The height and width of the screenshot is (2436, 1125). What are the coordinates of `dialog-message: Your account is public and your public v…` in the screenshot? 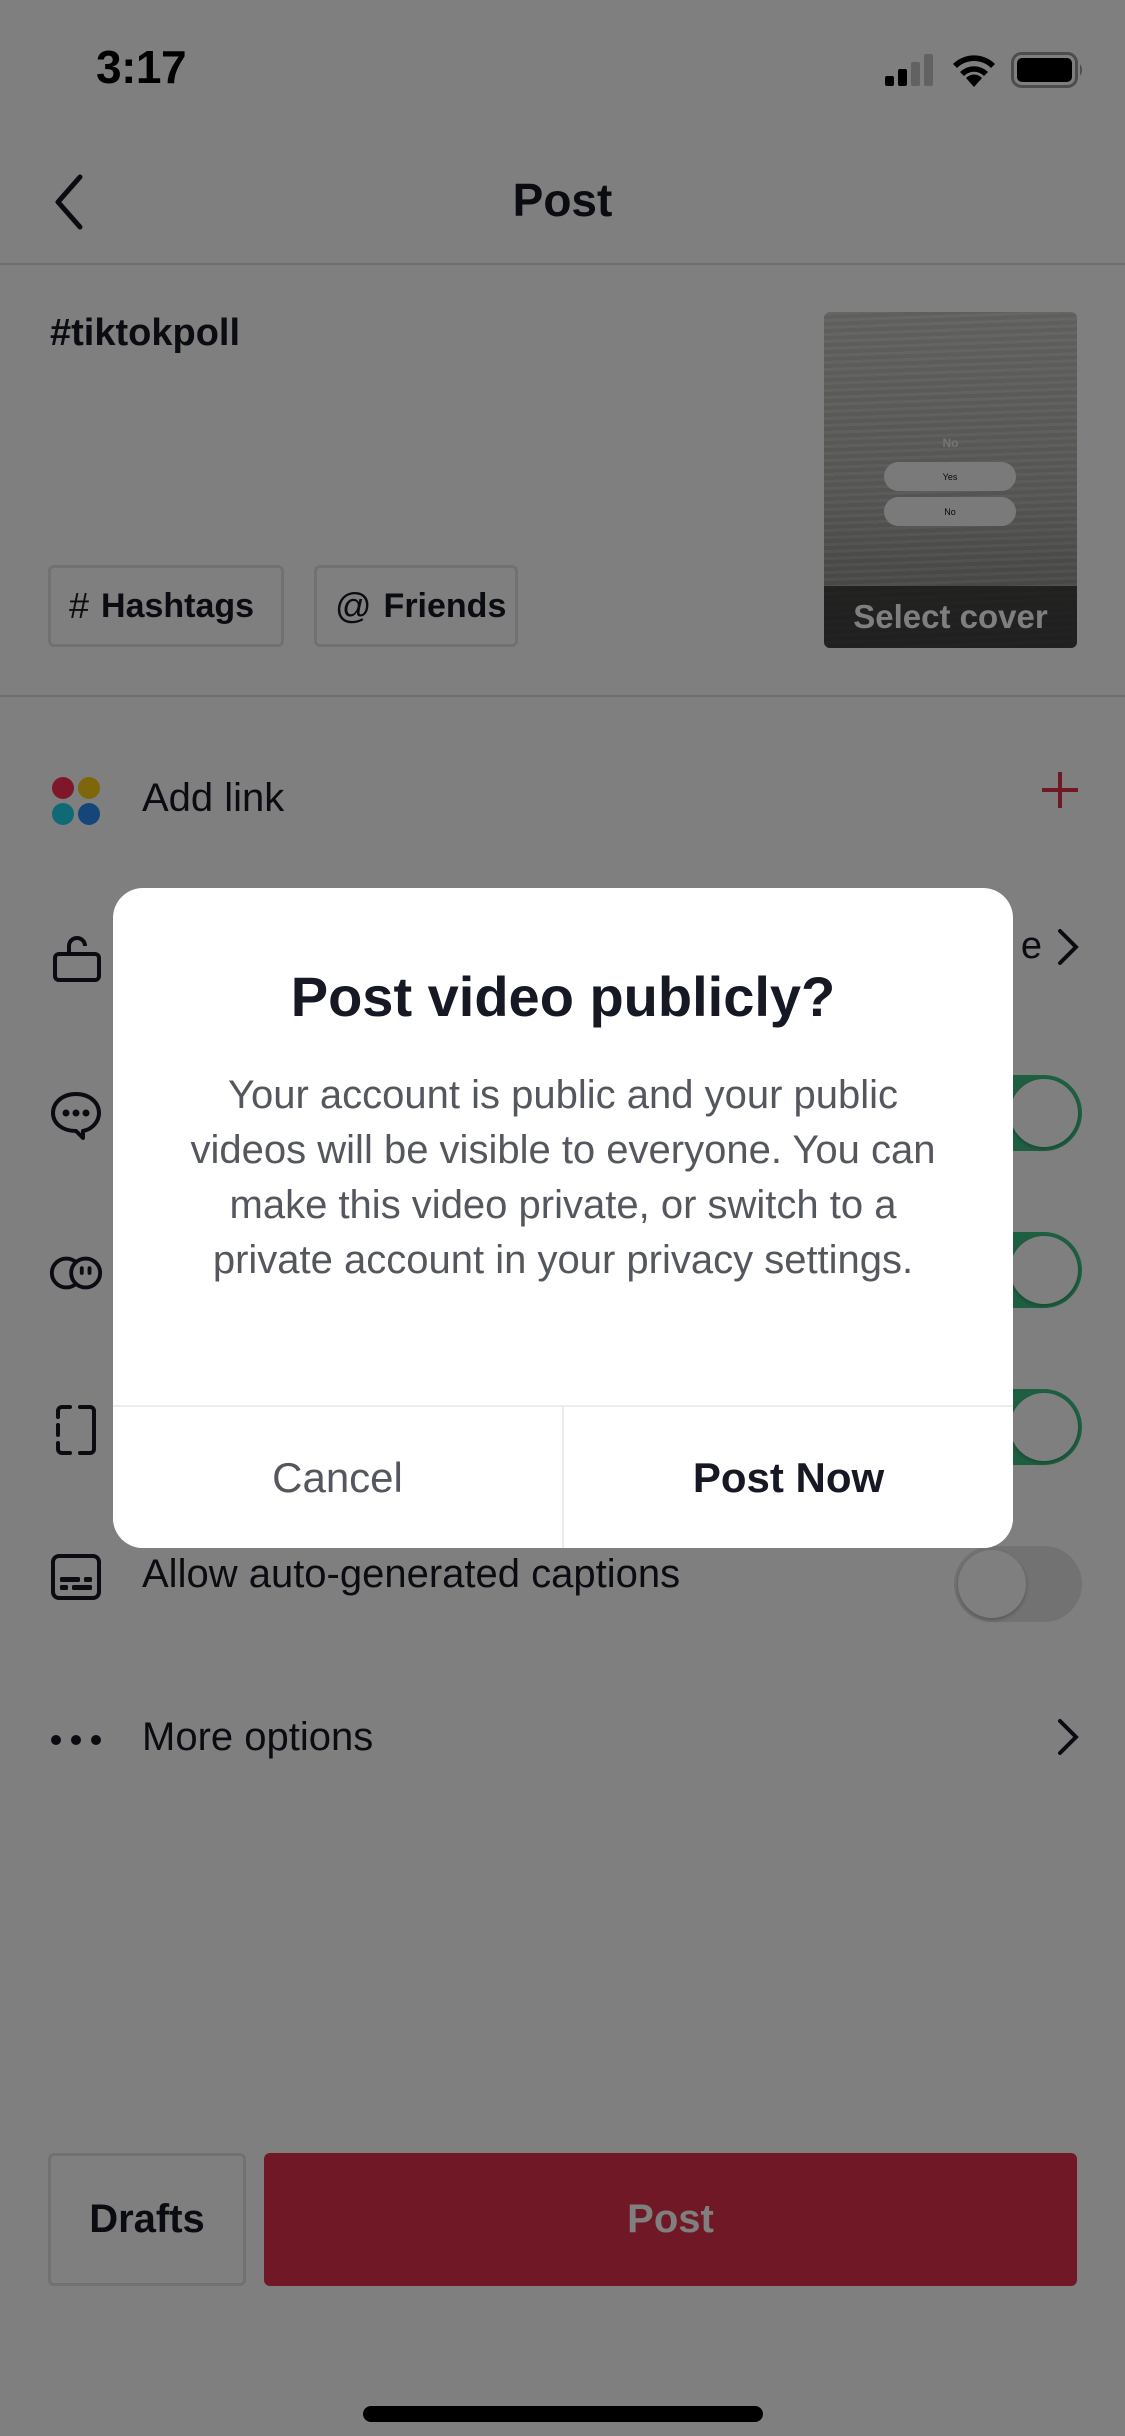 It's located at (563, 1177).